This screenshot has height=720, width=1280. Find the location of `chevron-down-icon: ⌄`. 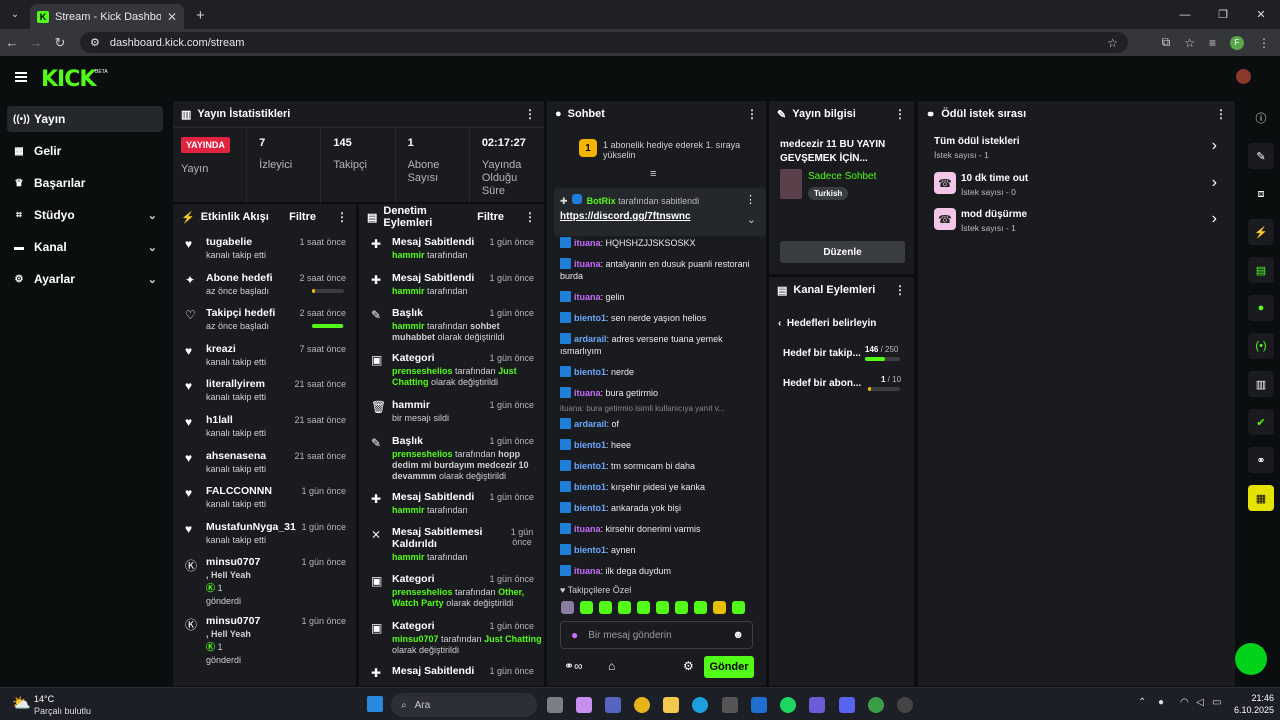

chevron-down-icon: ⌄ is located at coordinates (751, 219).